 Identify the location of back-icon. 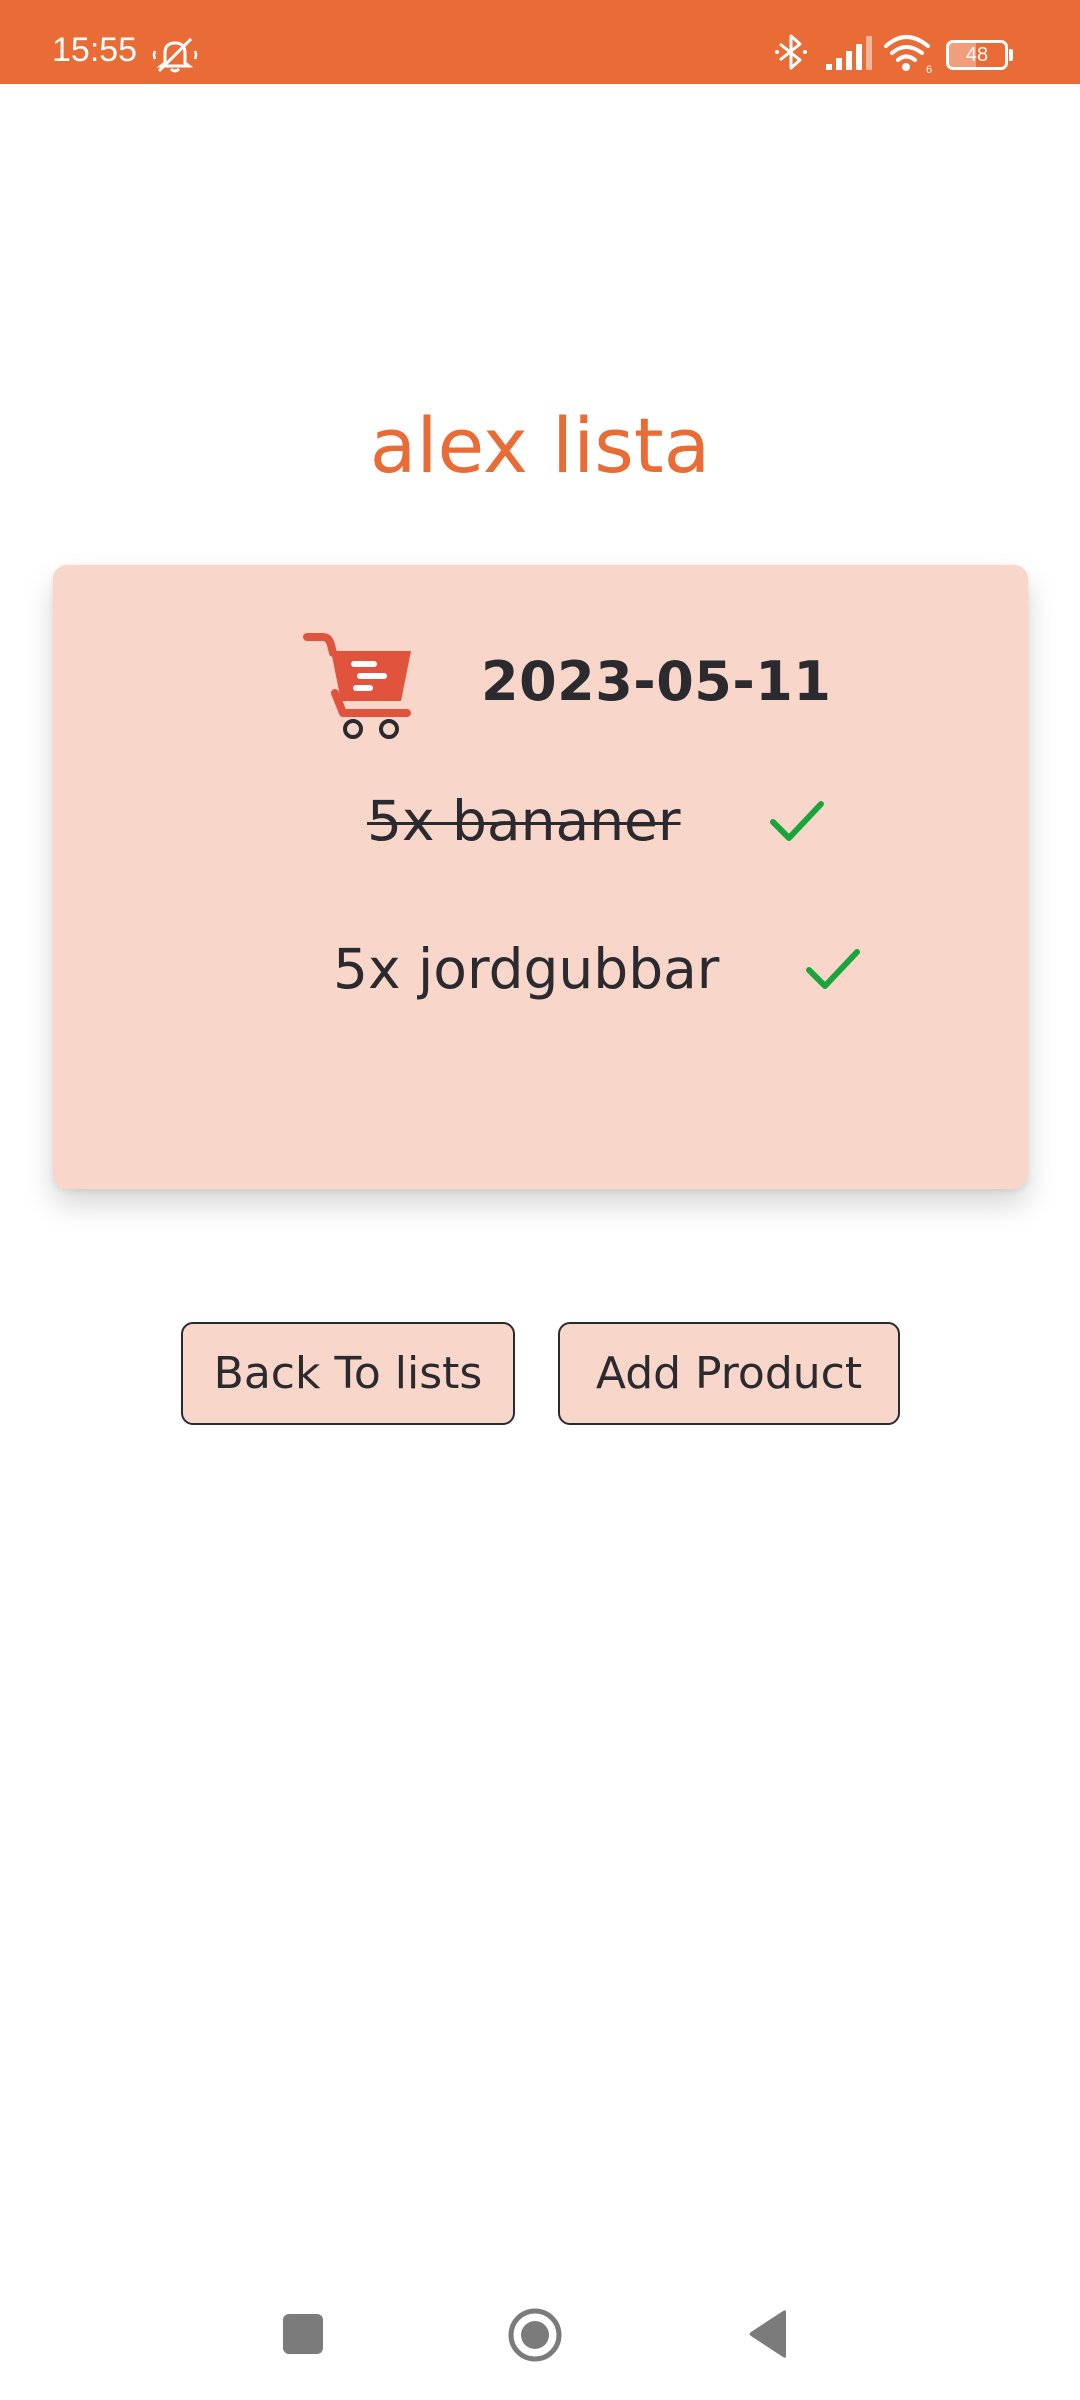
(768, 2334).